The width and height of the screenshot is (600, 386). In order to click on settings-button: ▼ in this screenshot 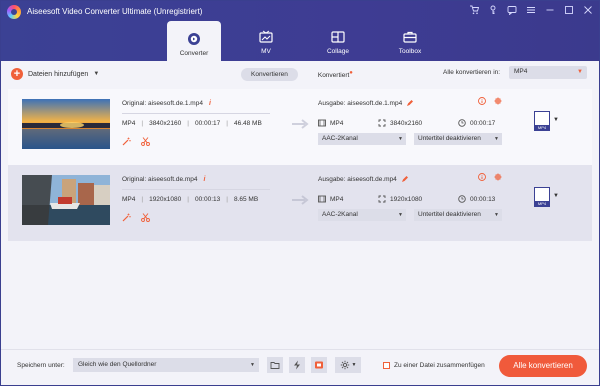, I will do `click(348, 365)`.